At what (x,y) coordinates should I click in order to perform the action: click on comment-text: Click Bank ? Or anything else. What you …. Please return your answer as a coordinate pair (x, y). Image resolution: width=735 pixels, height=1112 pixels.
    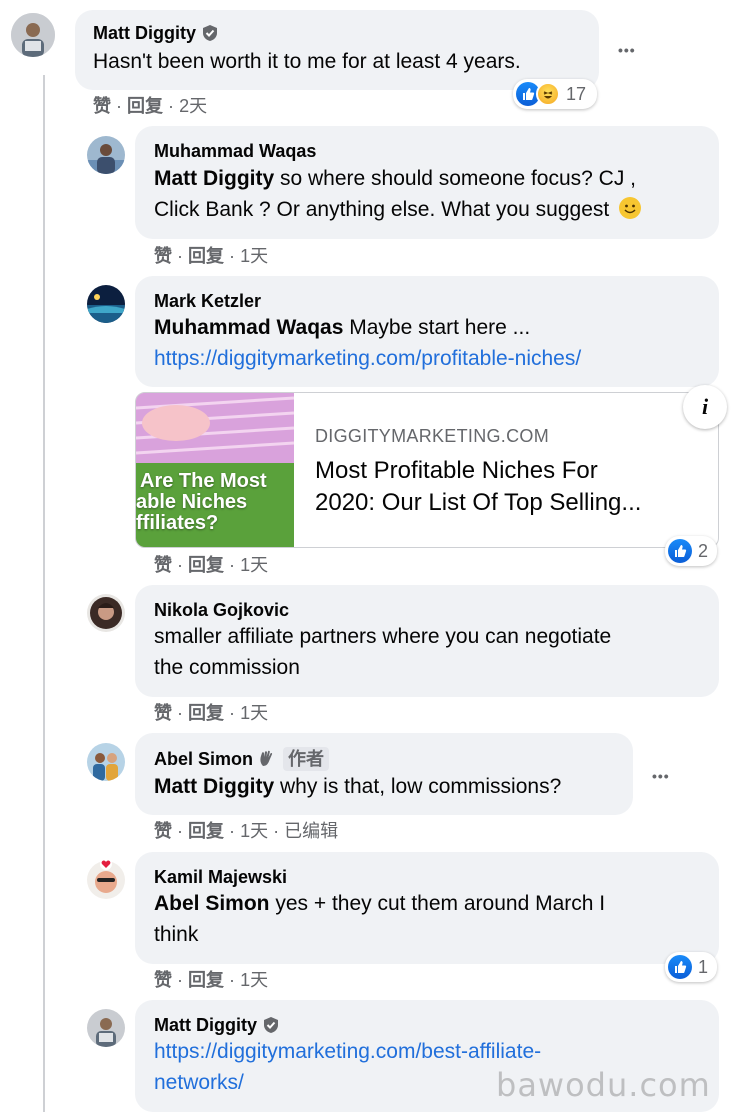
    Looking at the image, I should click on (427, 209).